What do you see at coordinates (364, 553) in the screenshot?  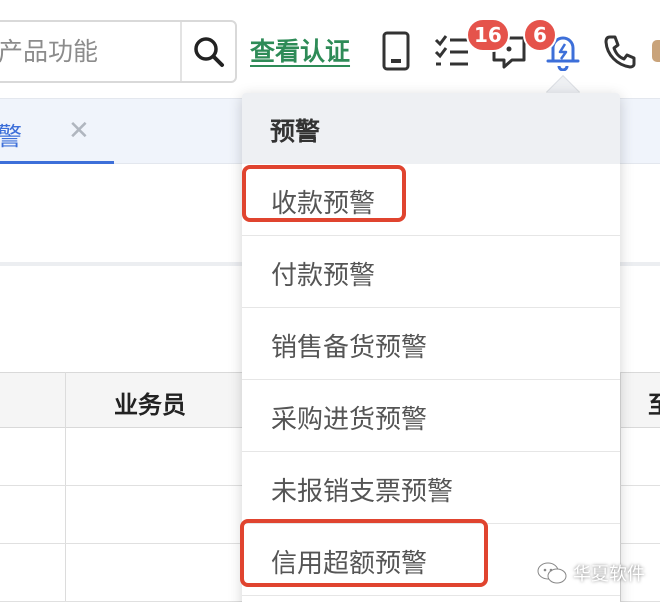 I see `highlight-credit-overlimit-alert` at bounding box center [364, 553].